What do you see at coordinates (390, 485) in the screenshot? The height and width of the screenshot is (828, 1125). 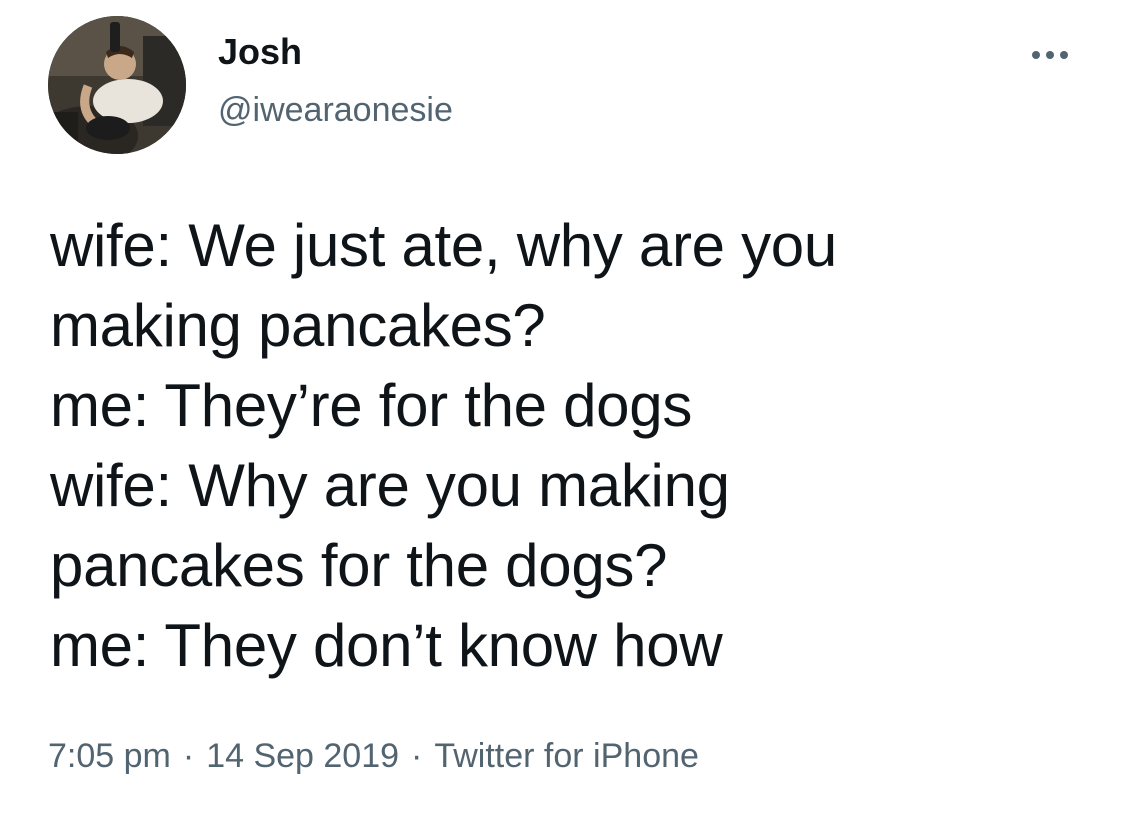 I see `tweet-text-line: wife: Why are you making` at bounding box center [390, 485].